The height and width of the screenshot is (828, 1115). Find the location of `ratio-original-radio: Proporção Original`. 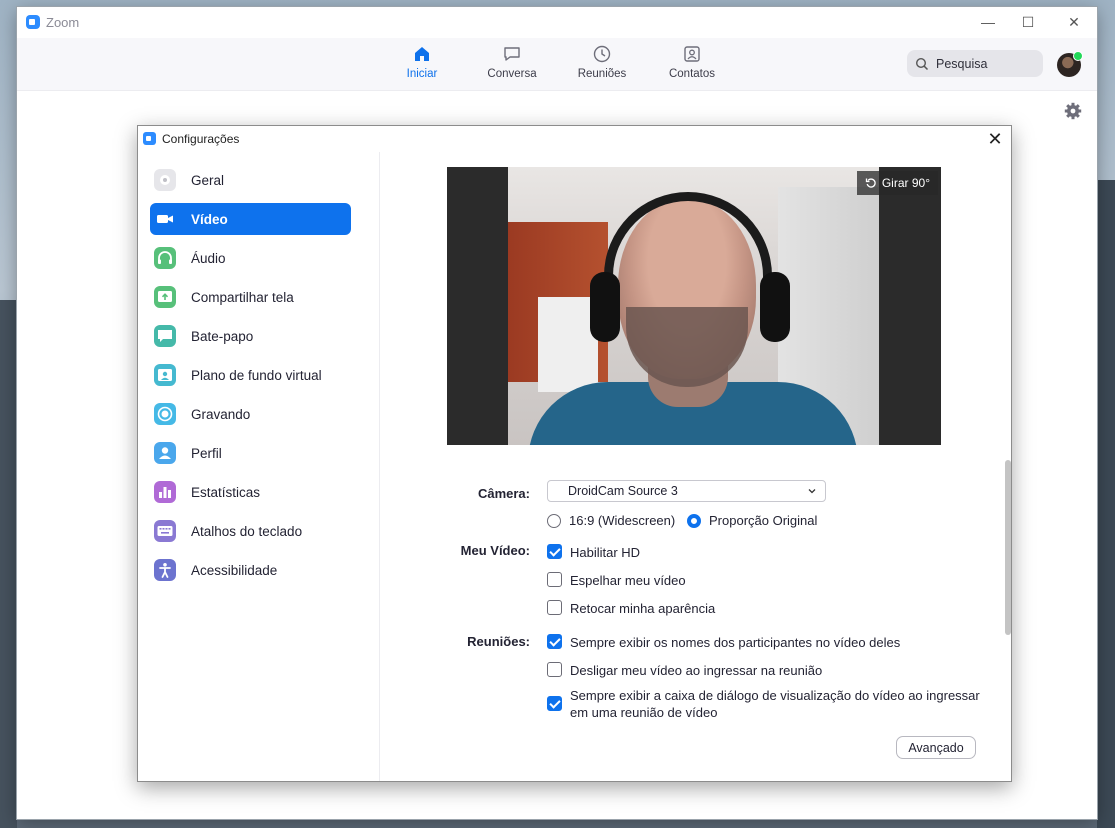

ratio-original-radio: Proporção Original is located at coordinates (752, 520).